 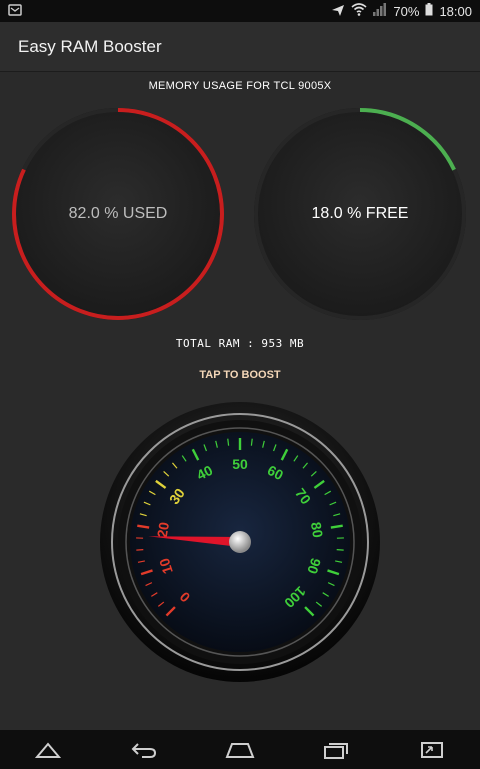 I want to click on back-button, so click(x=48, y=749).